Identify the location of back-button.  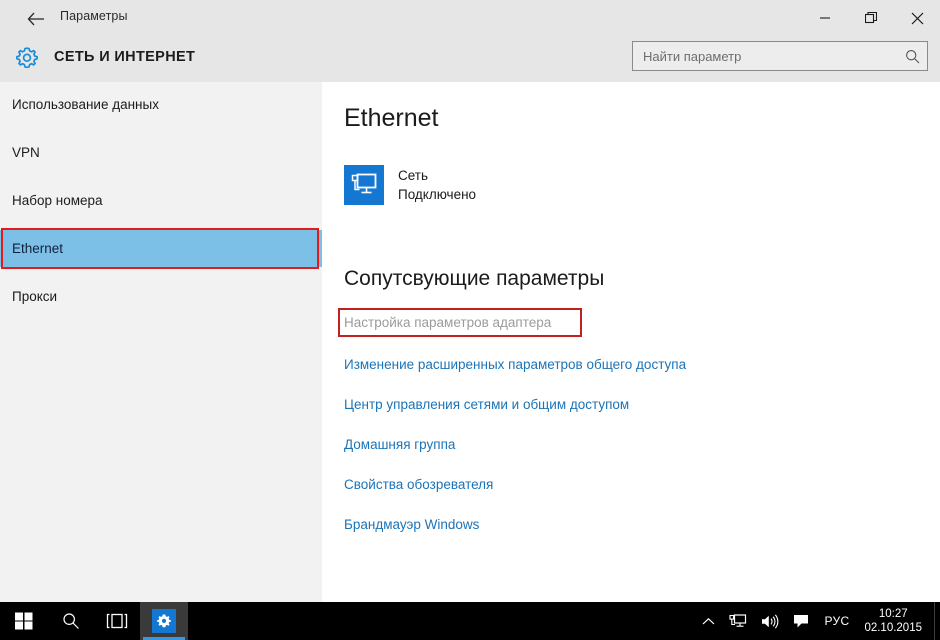
(36, 19).